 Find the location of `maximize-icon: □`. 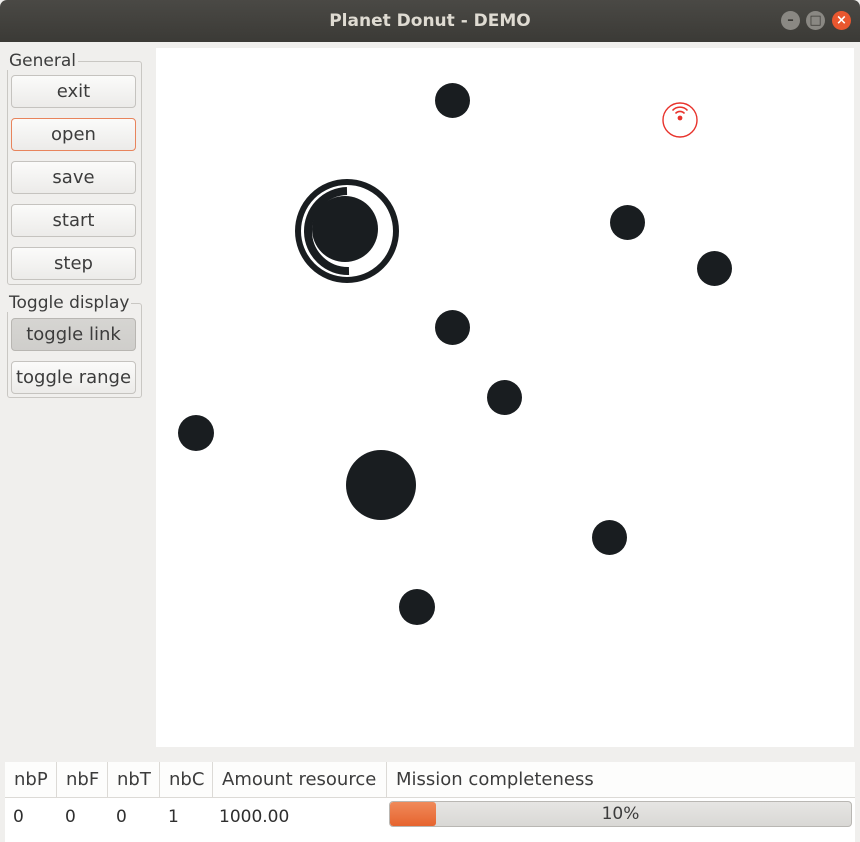

maximize-icon: □ is located at coordinates (815, 20).